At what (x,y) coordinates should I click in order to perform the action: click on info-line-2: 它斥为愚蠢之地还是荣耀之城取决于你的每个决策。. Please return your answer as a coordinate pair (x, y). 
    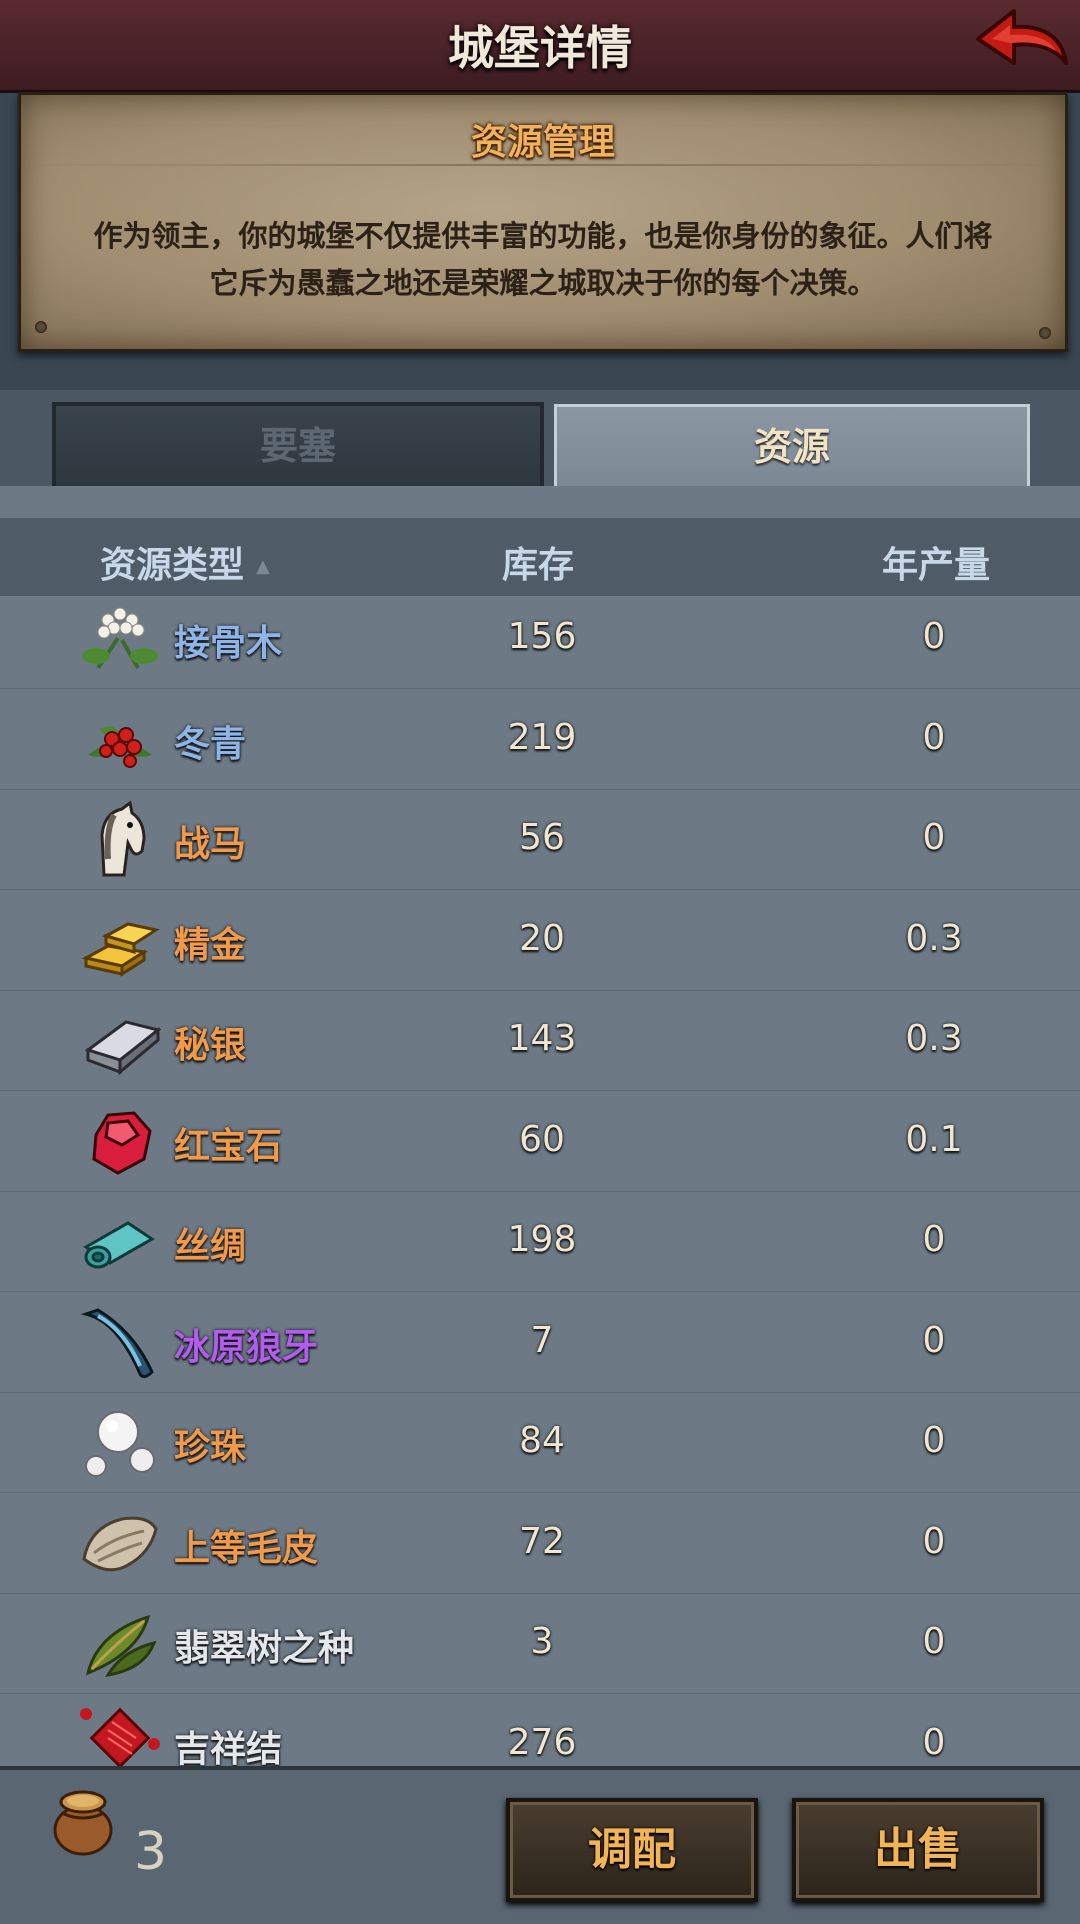
    Looking at the image, I should click on (543, 283).